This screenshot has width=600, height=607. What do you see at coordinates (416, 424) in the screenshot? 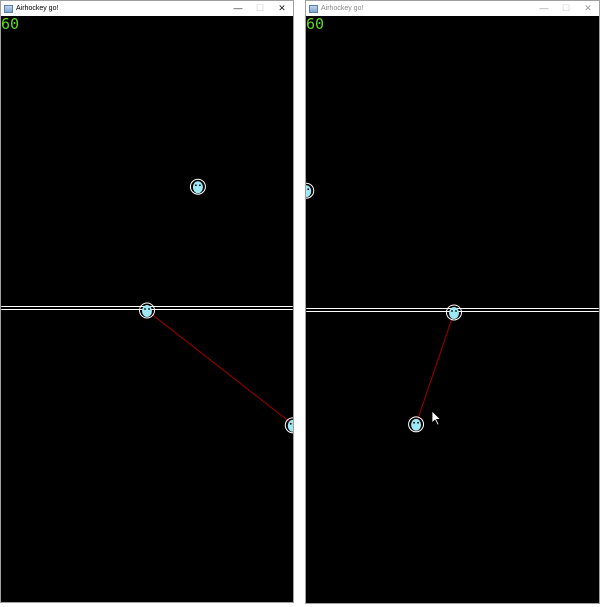
I see `opponent-paddle` at bounding box center [416, 424].